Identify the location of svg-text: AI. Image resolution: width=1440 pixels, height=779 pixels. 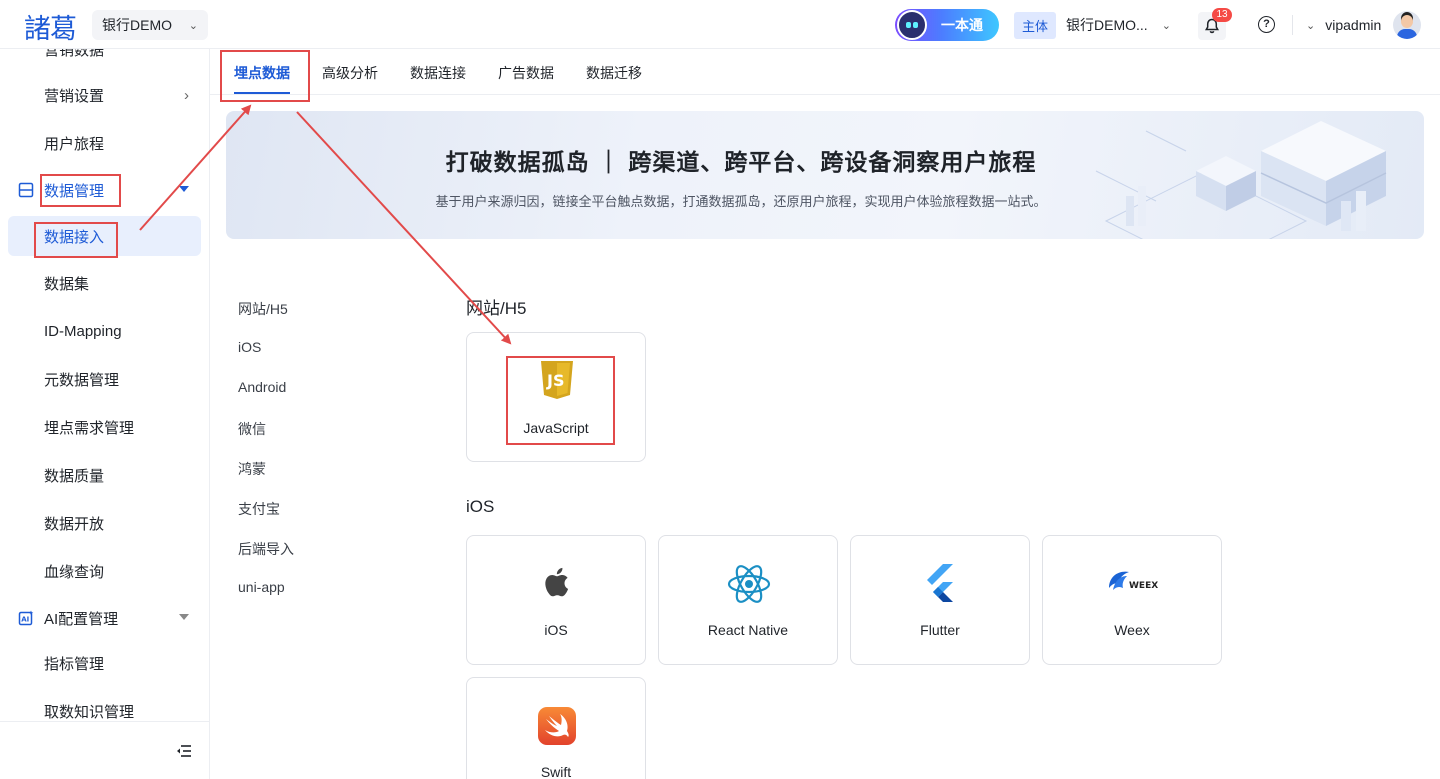
(25, 620).